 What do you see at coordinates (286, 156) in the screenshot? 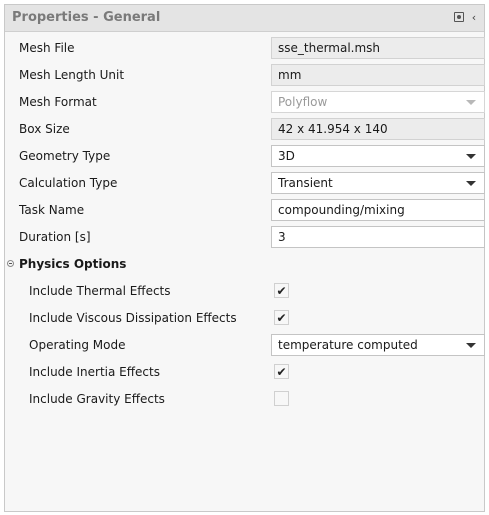
I see `geometry-type-value: 3D` at bounding box center [286, 156].